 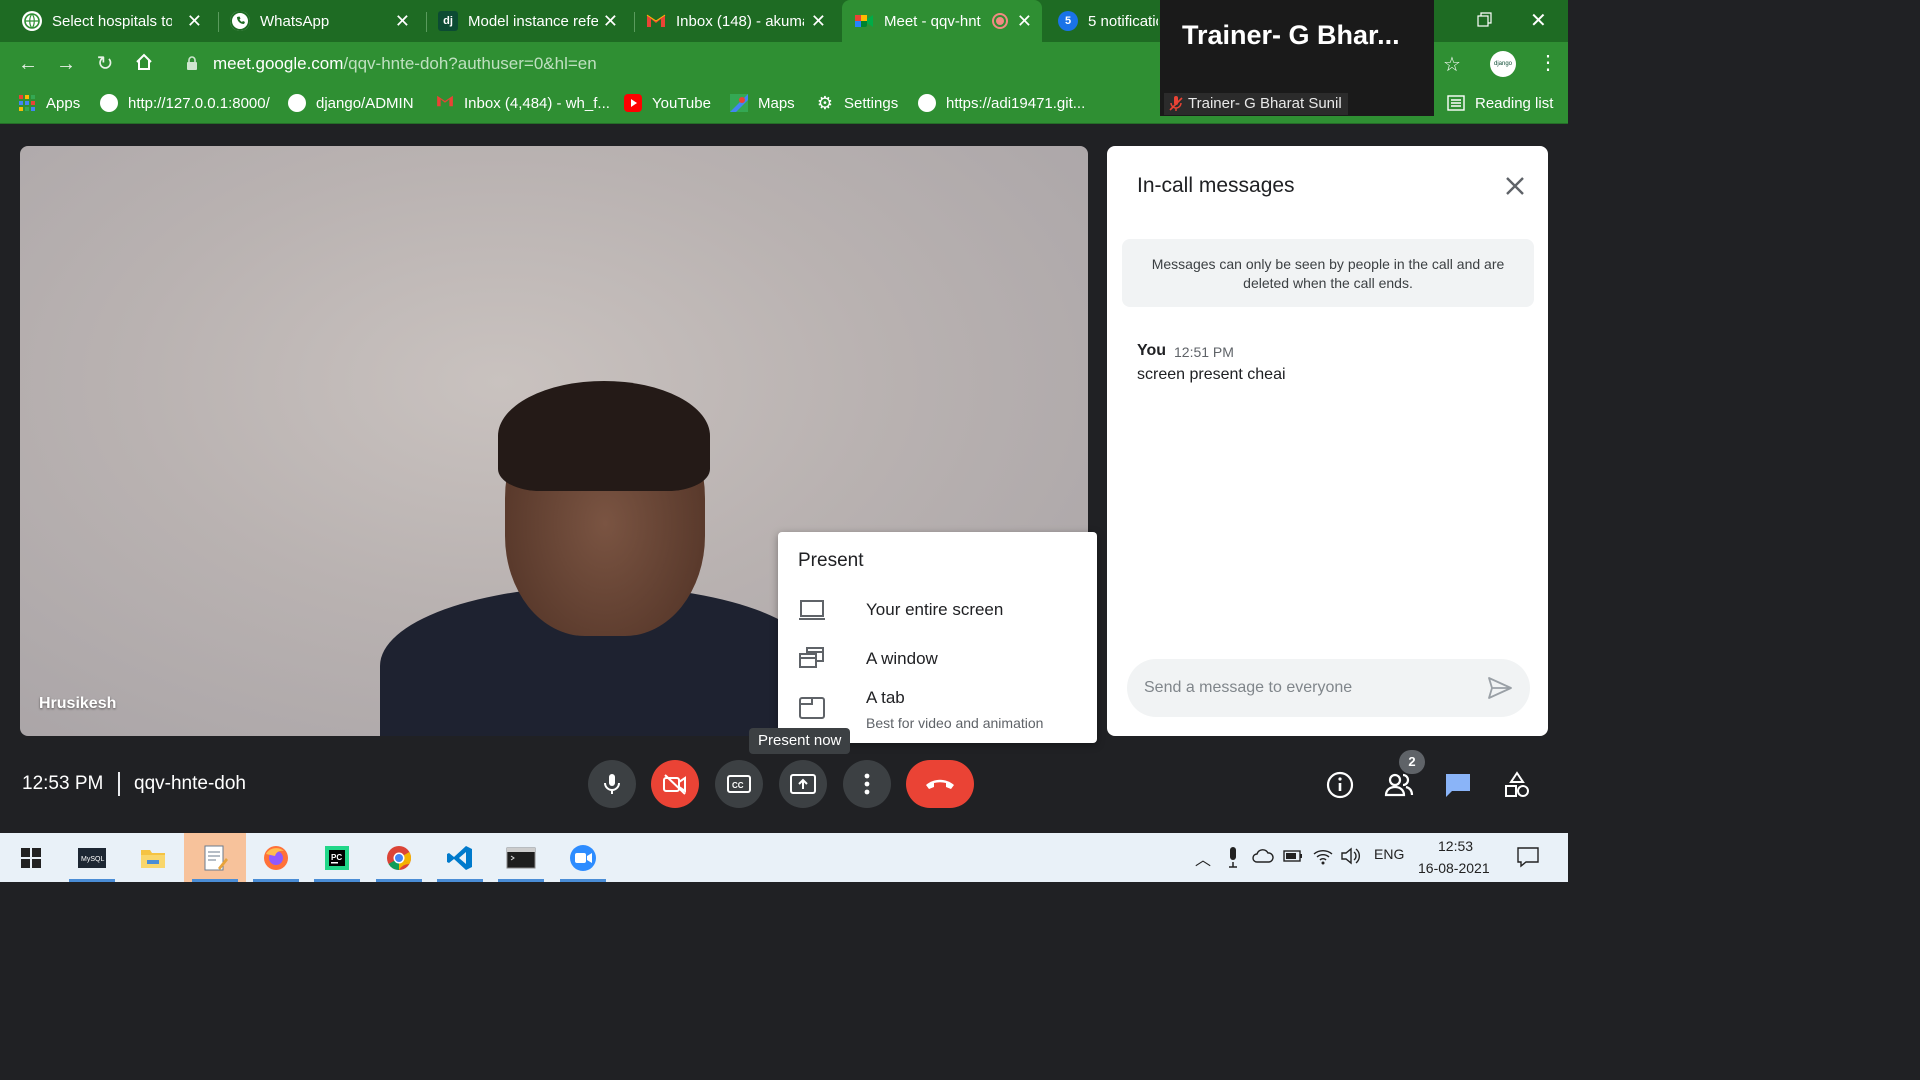 I want to click on present-option-label: A window, so click(x=902, y=658).